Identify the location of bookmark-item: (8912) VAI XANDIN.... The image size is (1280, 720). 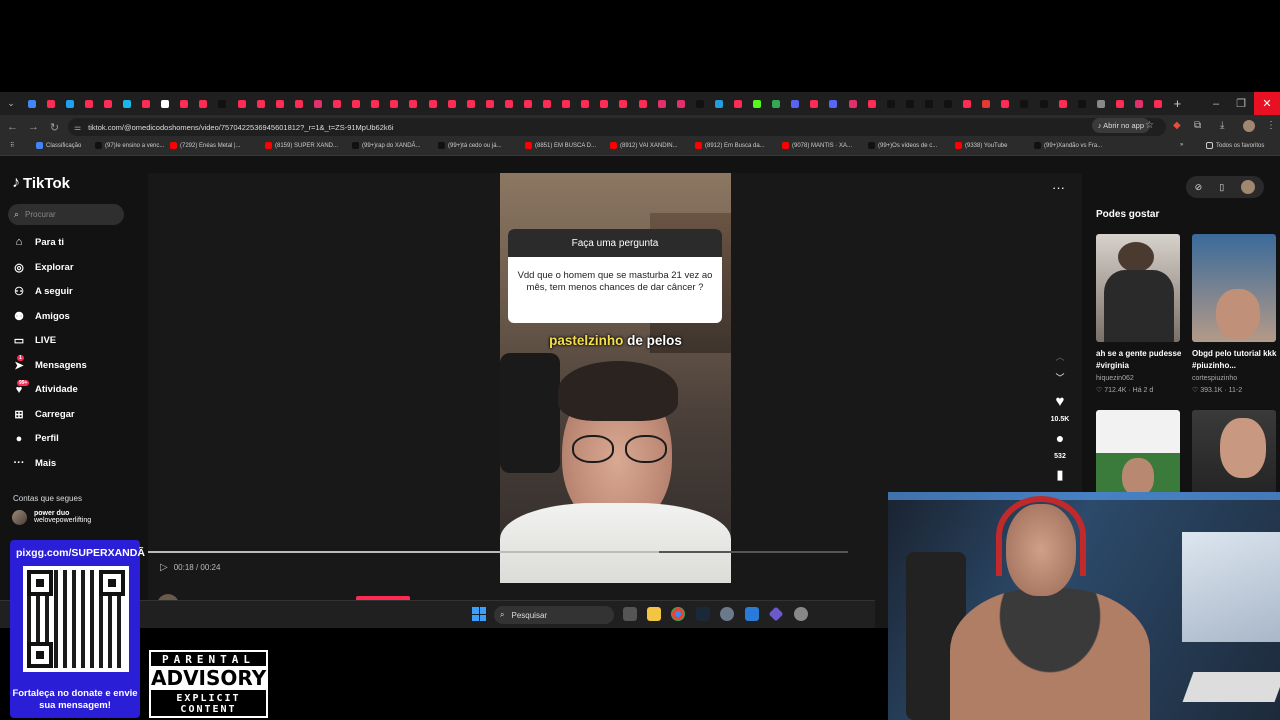
(644, 145).